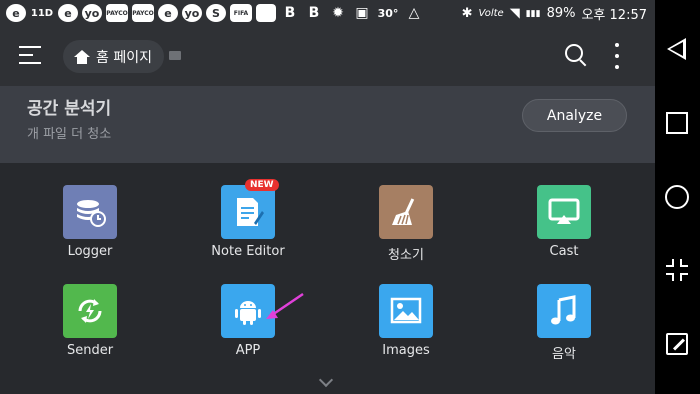  Describe the element at coordinates (124, 57) in the screenshot. I see `home-label: 홈 페이지` at that location.